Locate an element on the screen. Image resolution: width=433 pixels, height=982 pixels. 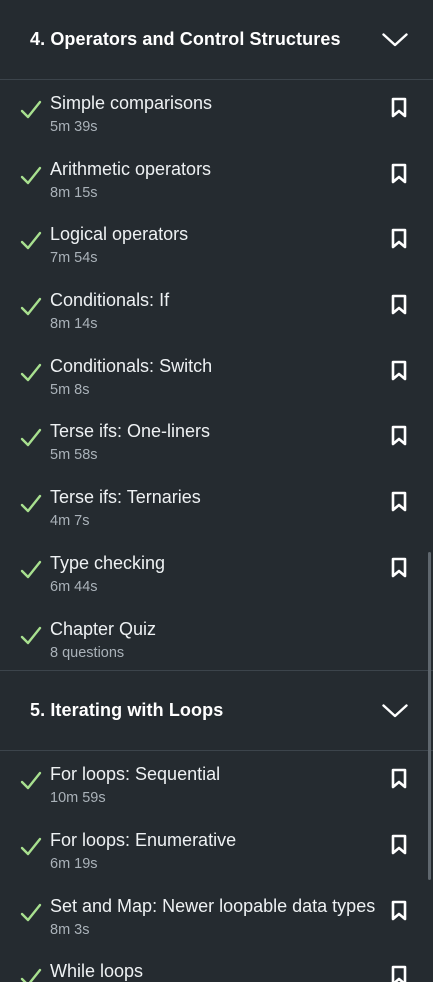
item-duration: 4m 7s is located at coordinates (70, 521).